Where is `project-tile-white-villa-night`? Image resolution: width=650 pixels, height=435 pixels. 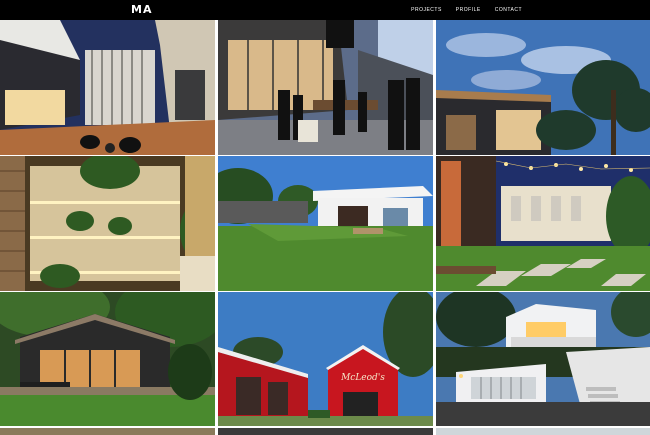 project-tile-white-villa-night is located at coordinates (543, 359).